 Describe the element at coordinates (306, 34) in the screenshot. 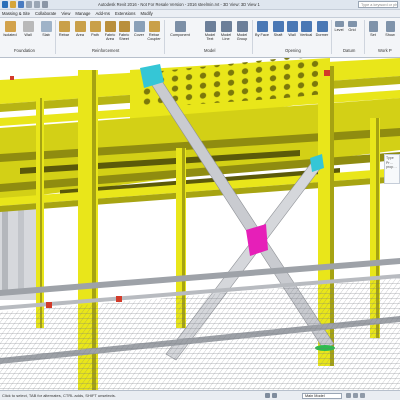

I see `vertical-opening-button: Vertical` at that location.